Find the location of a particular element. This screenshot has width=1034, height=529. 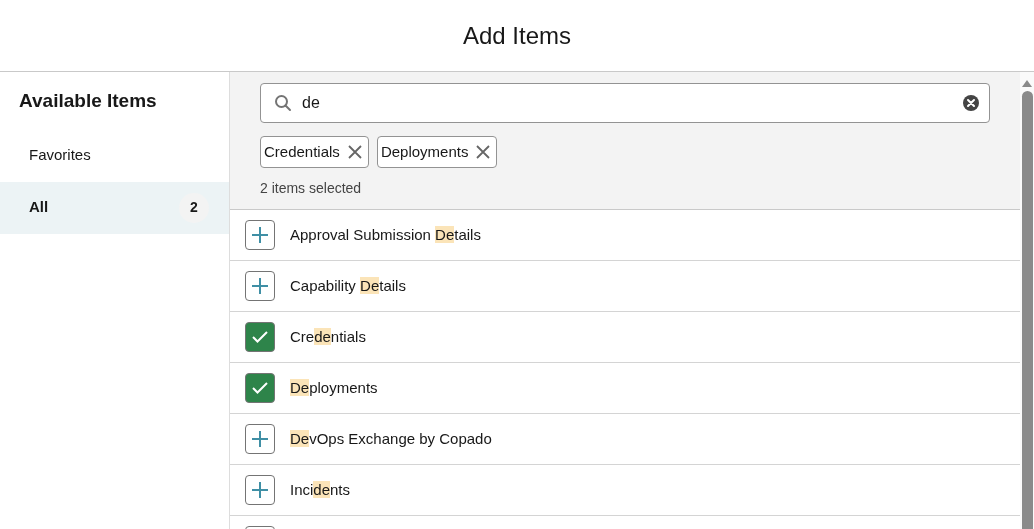

search-field: de is located at coordinates (625, 103).